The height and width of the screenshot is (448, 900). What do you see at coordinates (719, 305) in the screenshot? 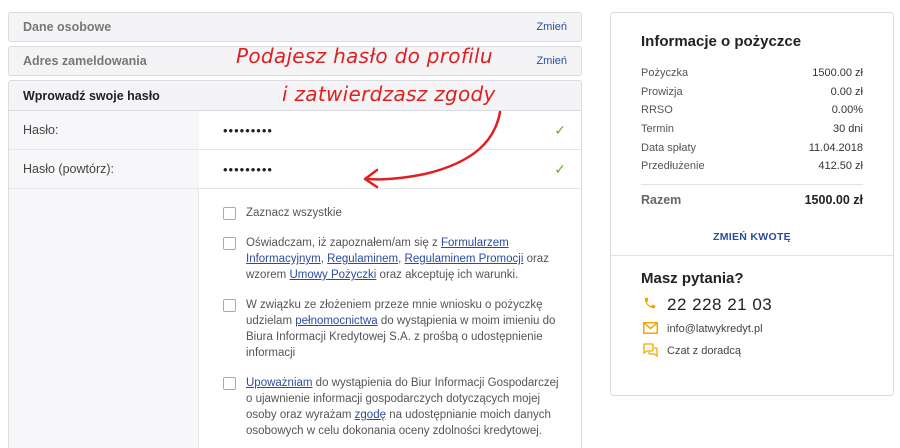
I see `phone-number: 22 228 21 03` at bounding box center [719, 305].